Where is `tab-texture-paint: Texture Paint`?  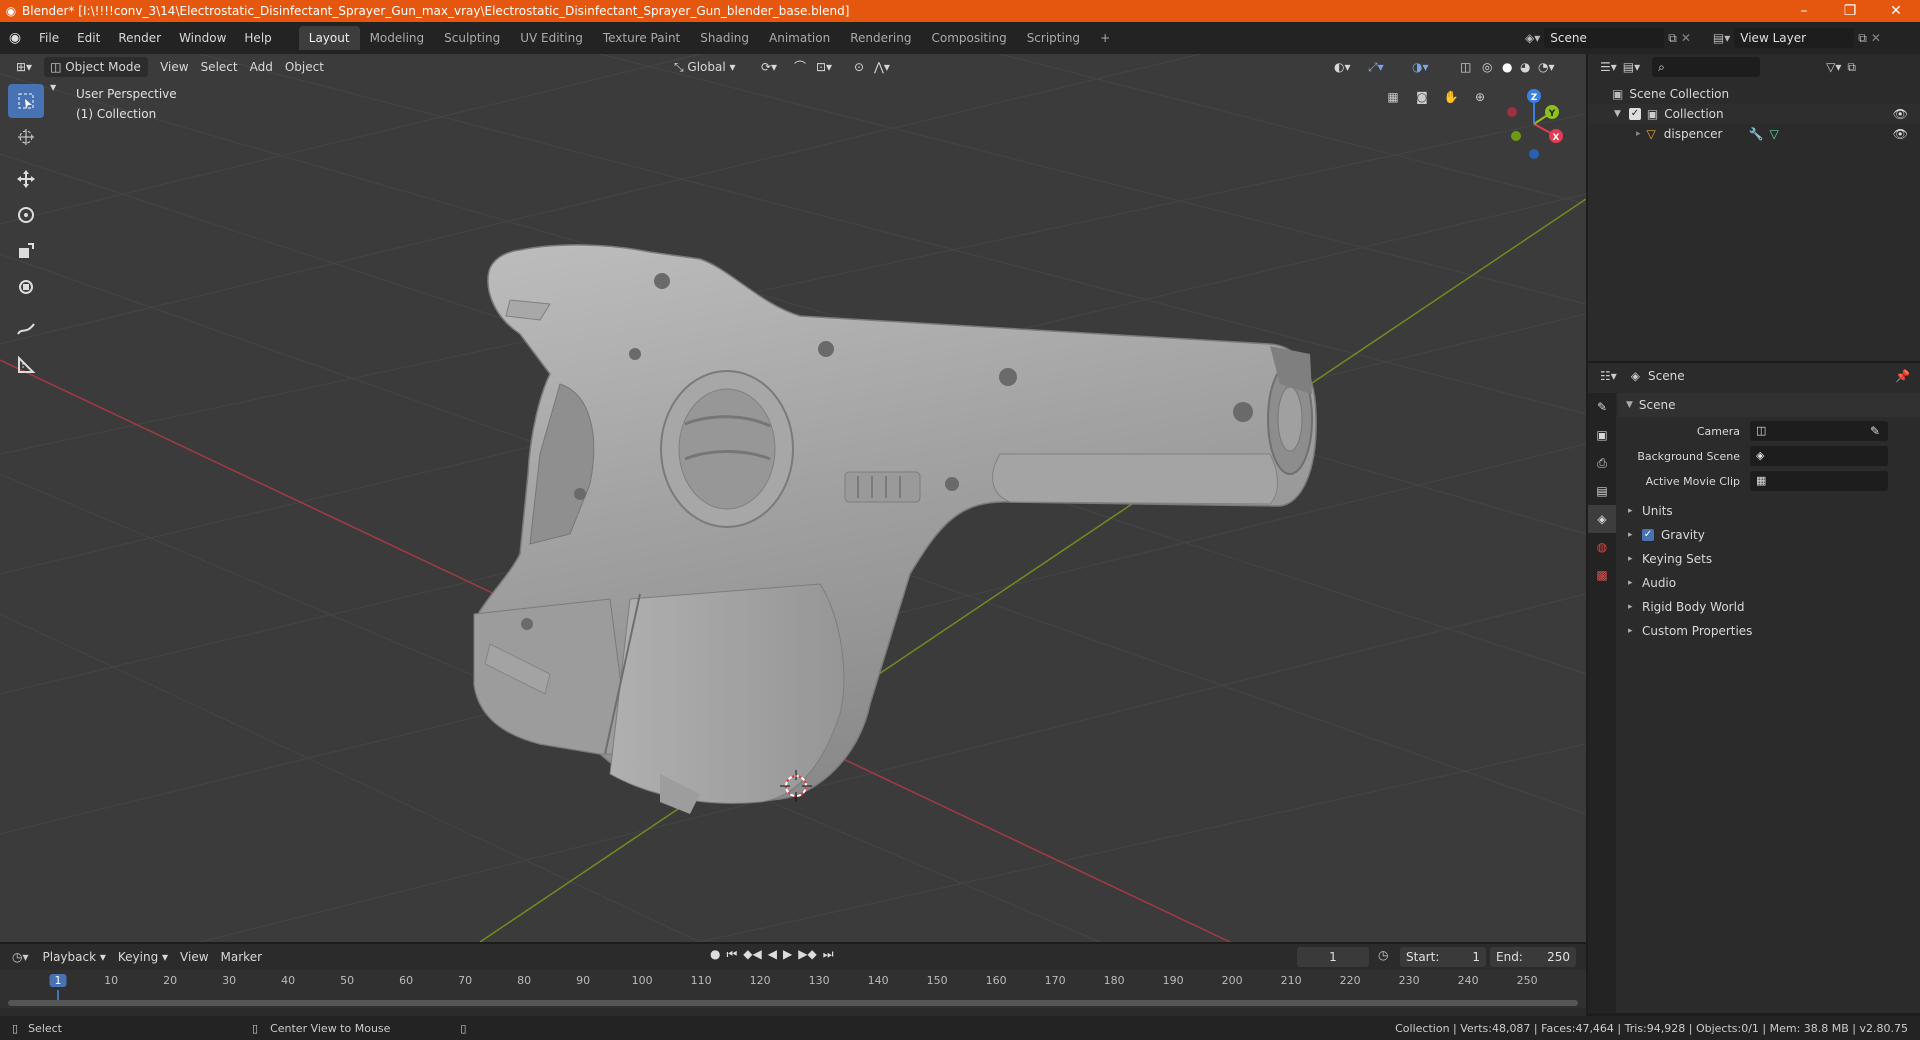
tab-texture-paint: Texture Paint is located at coordinates (641, 38).